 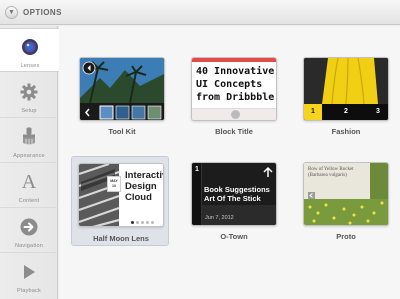 I want to click on sidebar-item-label: Navigation, so click(x=29, y=246).